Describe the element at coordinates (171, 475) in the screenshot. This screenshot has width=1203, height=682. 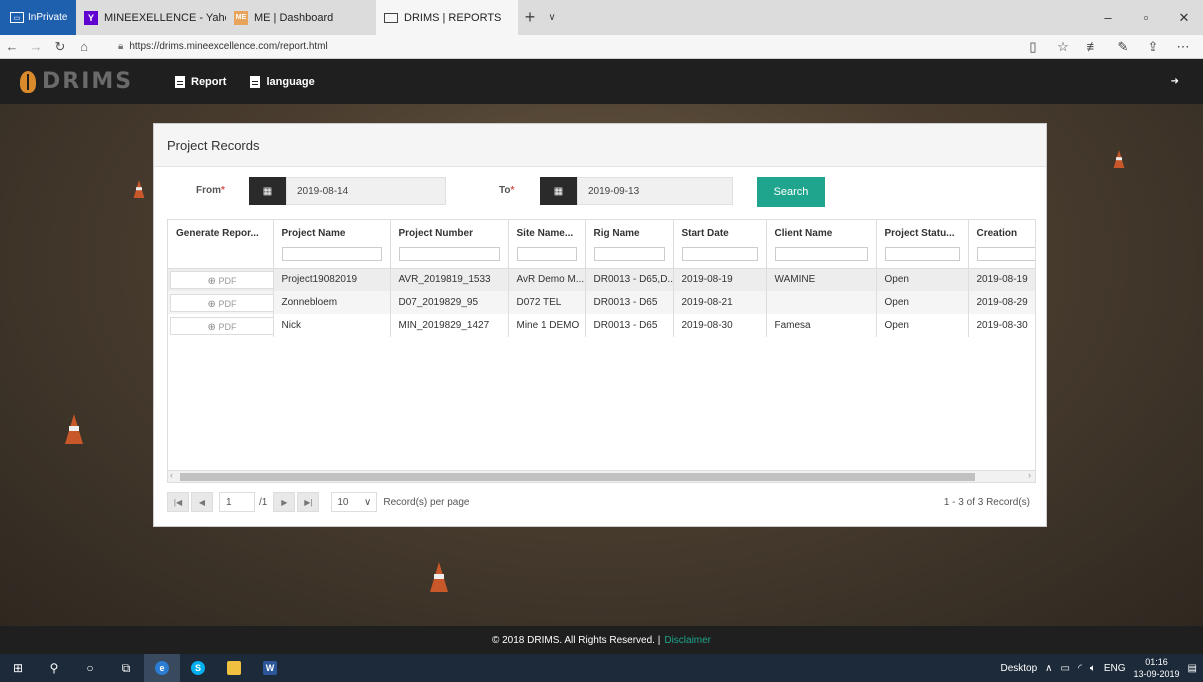
I see `scroll-left-icon: ‹` at that location.